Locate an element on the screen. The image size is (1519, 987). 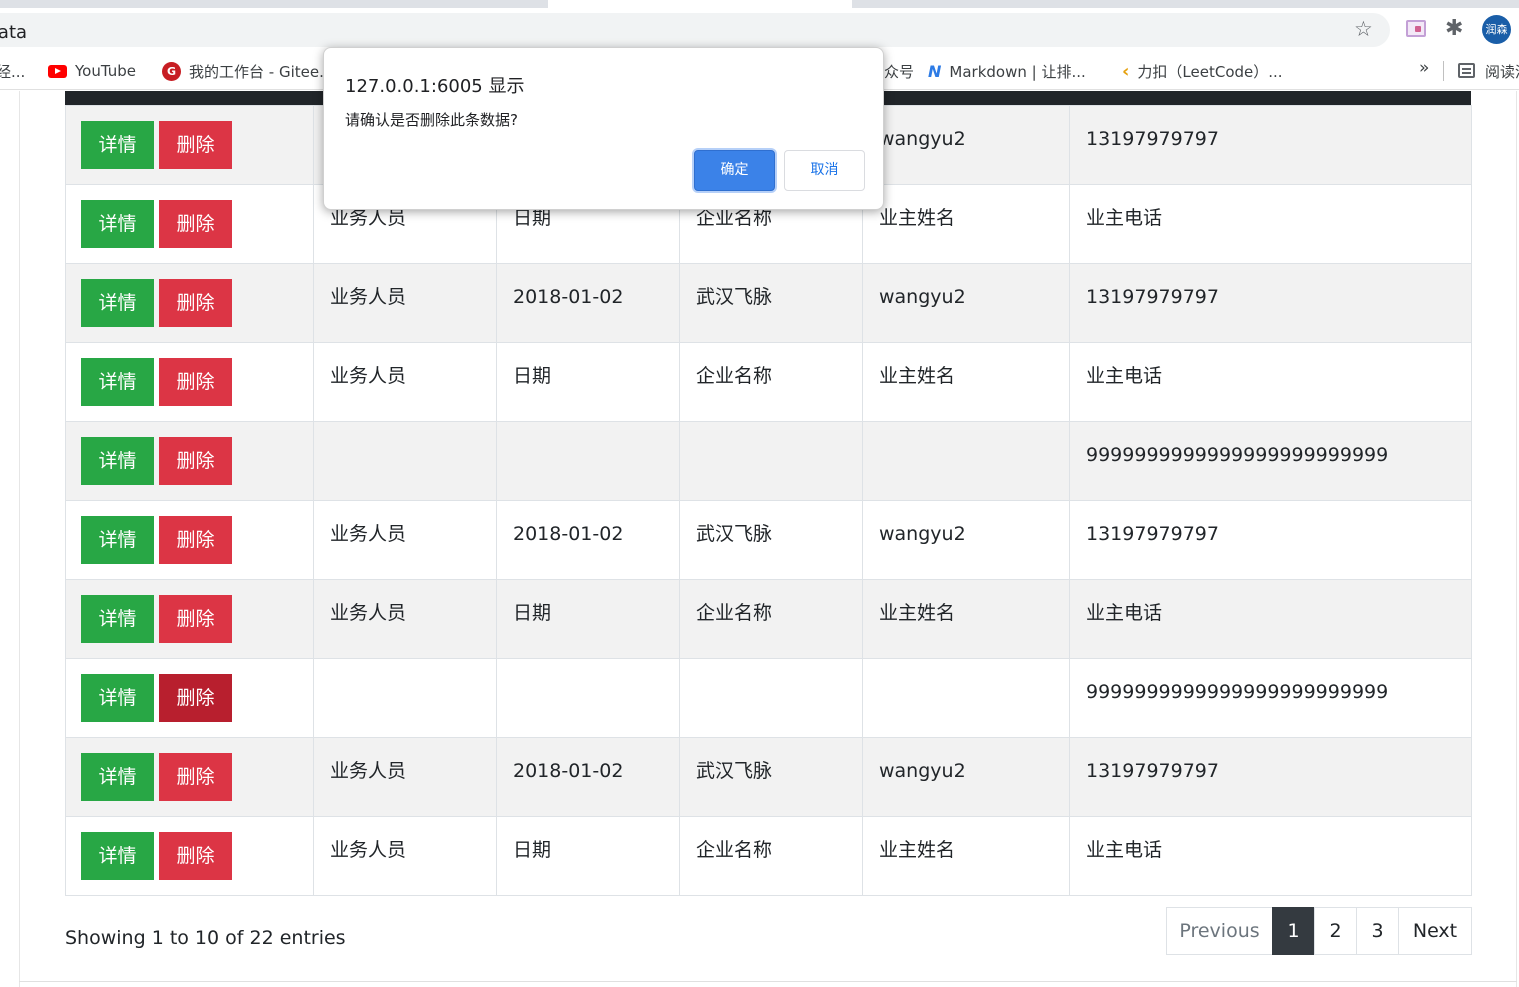
pagination-previous: Previous is located at coordinates (1219, 931).